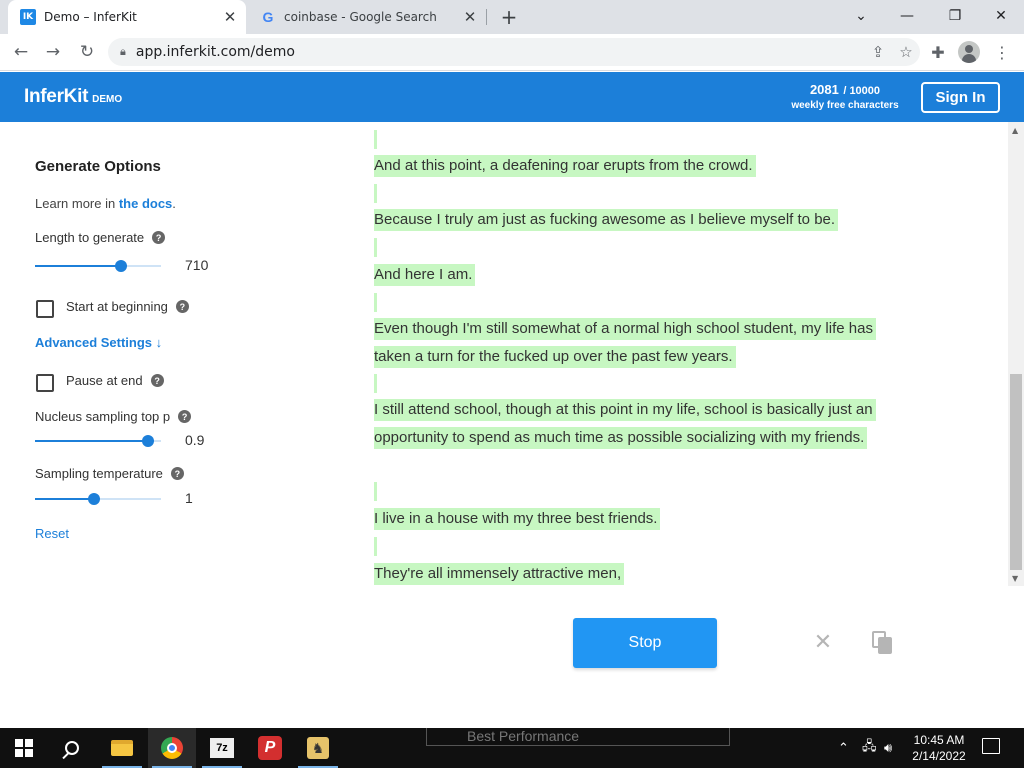 This screenshot has height=768, width=1024. I want to click on taskbar-p-app: P, so click(270, 748).